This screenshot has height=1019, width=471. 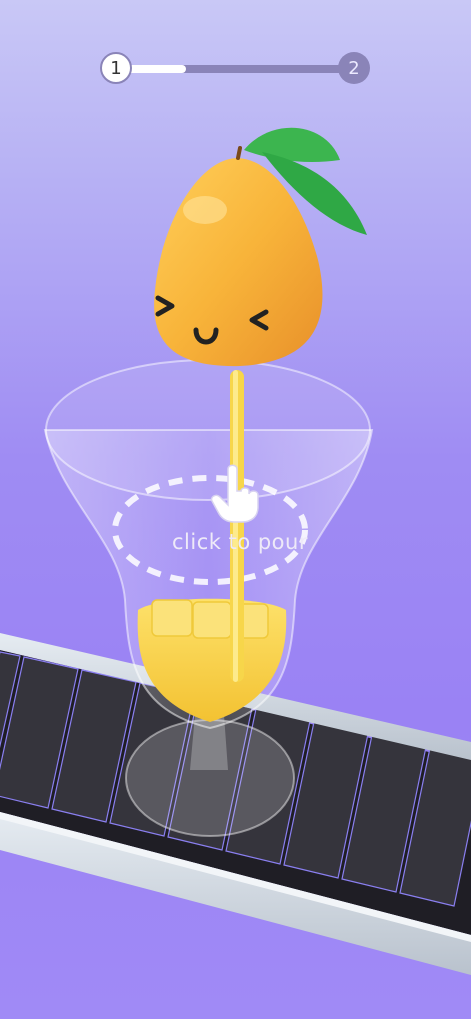 I want to click on level-progress-track, so click(x=236, y=69).